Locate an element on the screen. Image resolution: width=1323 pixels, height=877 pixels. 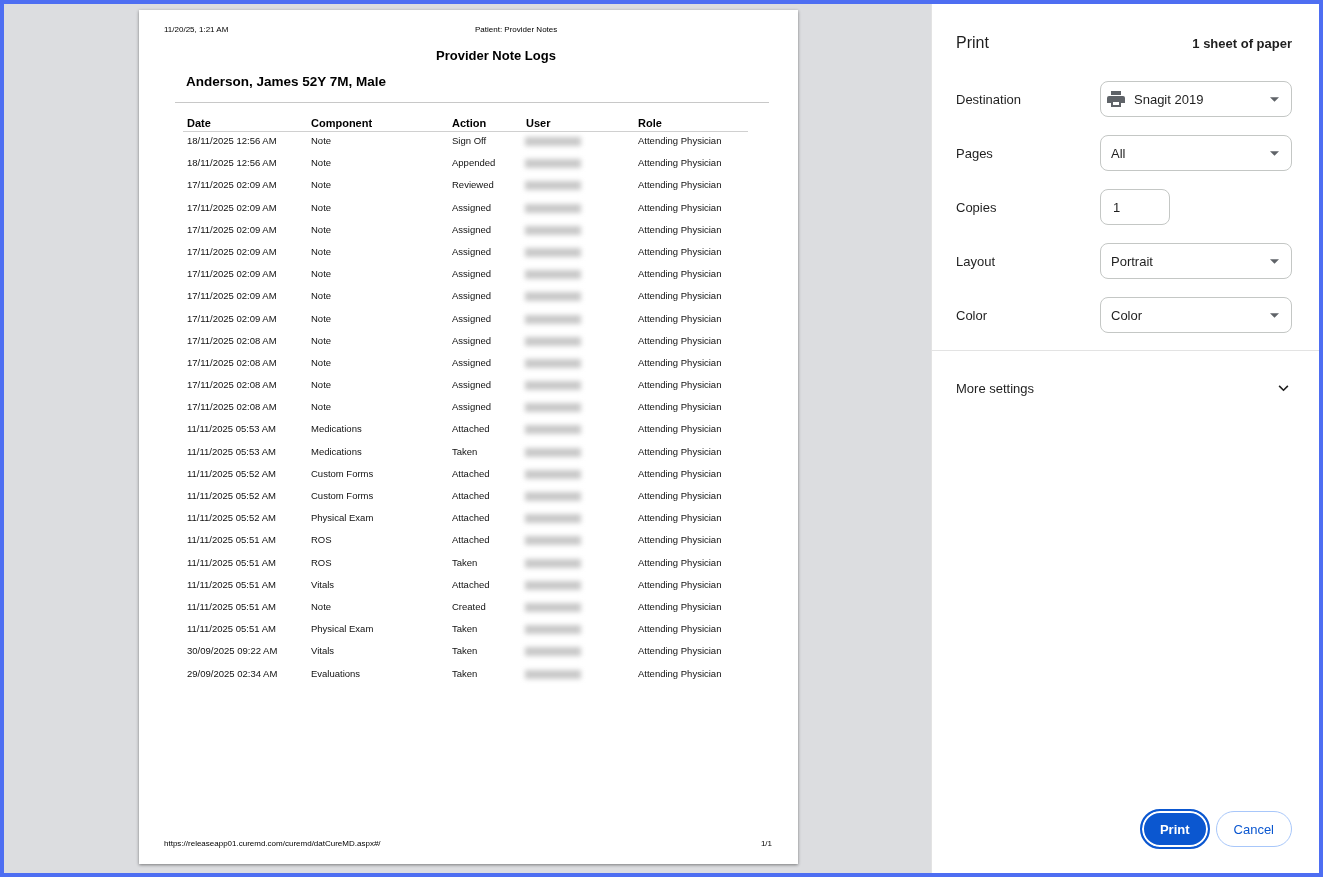
page-url: https://releaseapp01.curemd.com/curemd/datCureMD.aspx#/ is located at coordinates (272, 844).